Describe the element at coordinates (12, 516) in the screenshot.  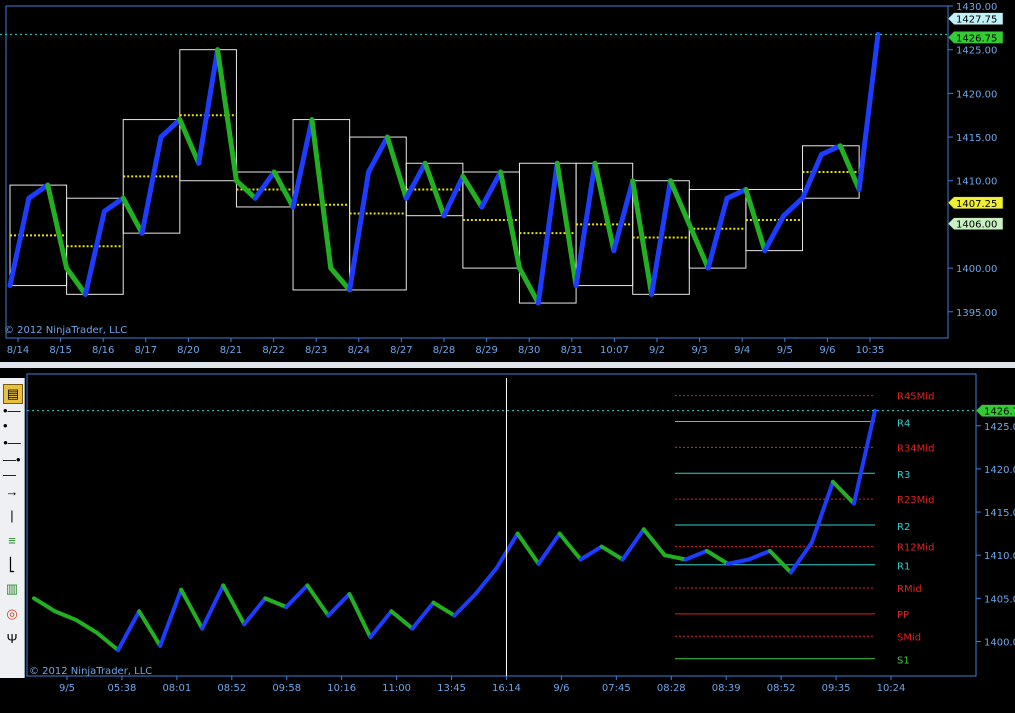
I see `vertical-line-icon: |` at that location.